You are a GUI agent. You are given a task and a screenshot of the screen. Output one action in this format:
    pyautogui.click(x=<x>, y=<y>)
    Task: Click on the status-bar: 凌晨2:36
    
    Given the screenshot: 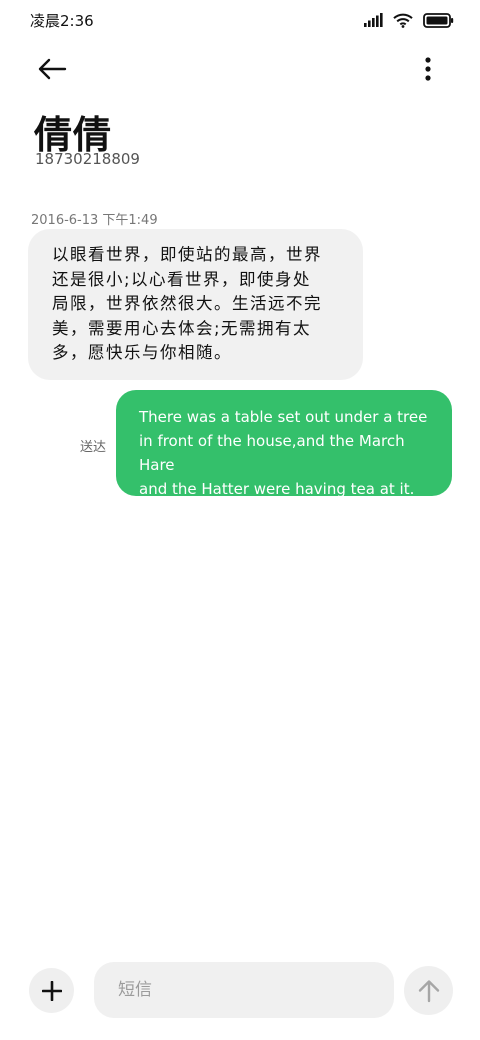 What is the action you would take?
    pyautogui.click(x=240, y=20)
    